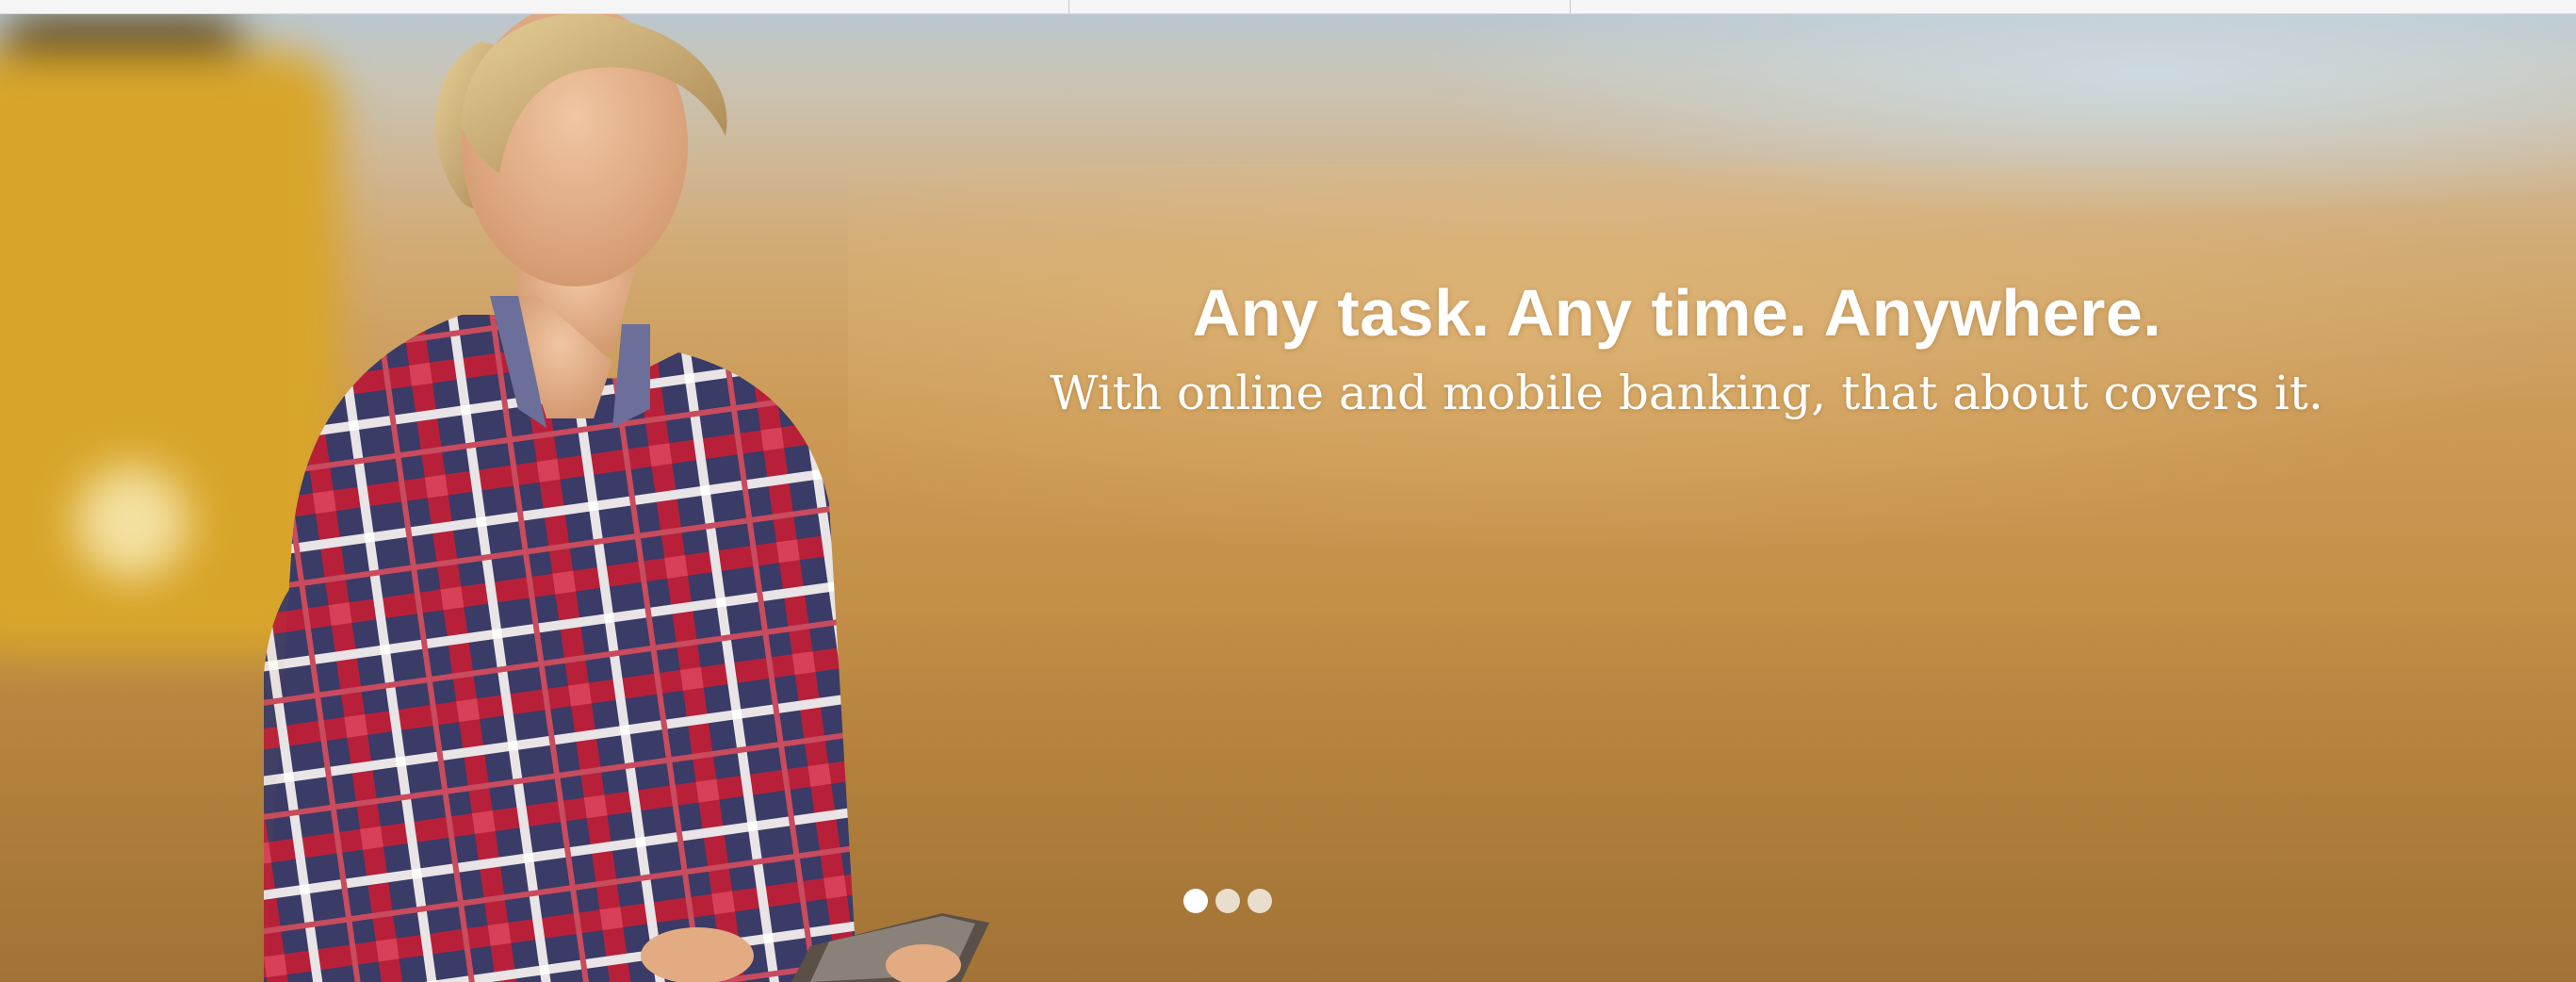  What do you see at coordinates (1677, 313) in the screenshot?
I see `hero-headline: Any task. Any time. Anywhere.` at bounding box center [1677, 313].